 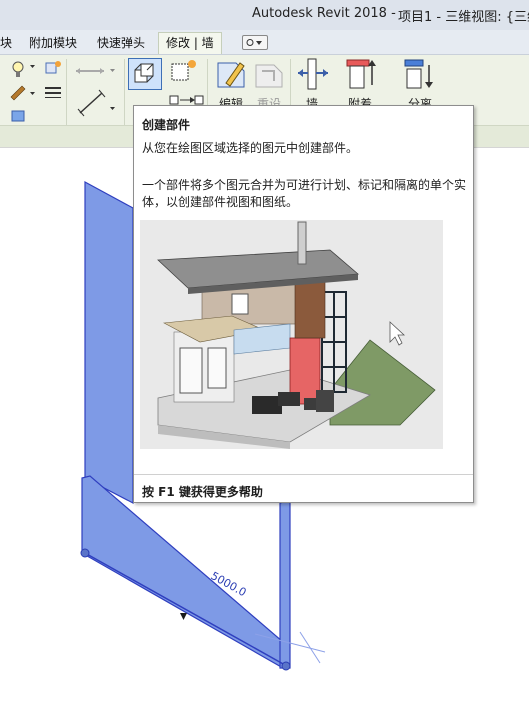 I want to click on tooltip-description: 从您在绘图区域选择的图元中创建部件。, so click(x=250, y=148).